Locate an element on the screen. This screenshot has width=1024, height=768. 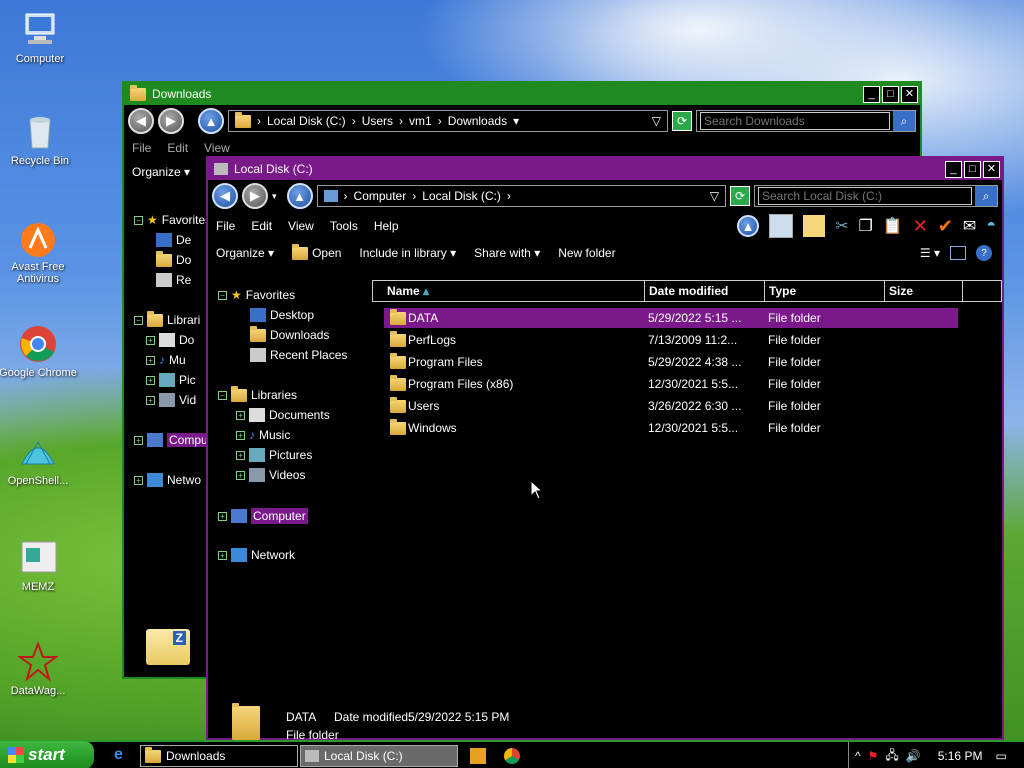
column-name: Name ▴ is located at coordinates (509, 291).